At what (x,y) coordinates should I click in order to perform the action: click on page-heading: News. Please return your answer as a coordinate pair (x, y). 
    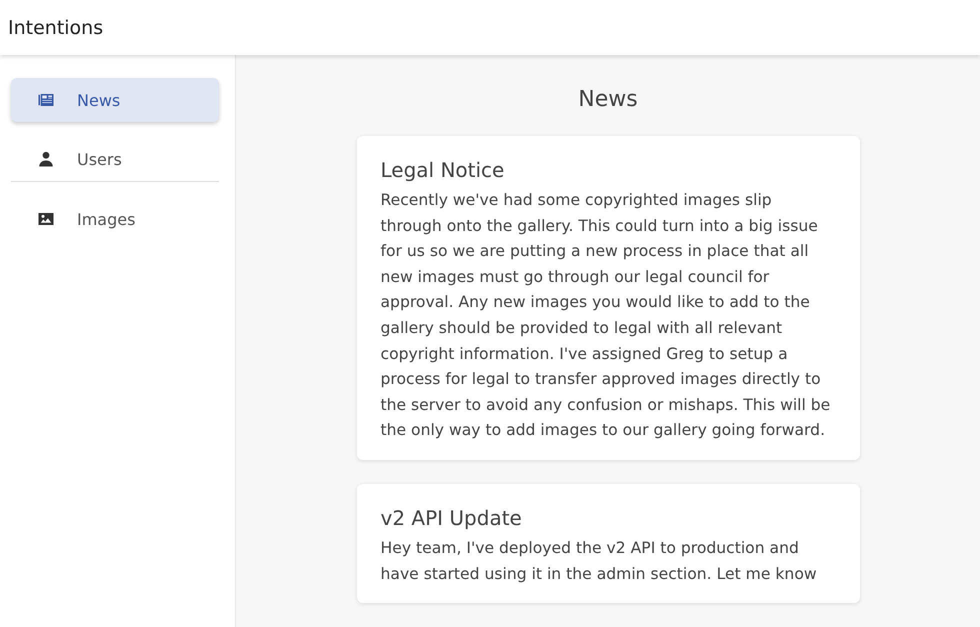
    Looking at the image, I should click on (608, 99).